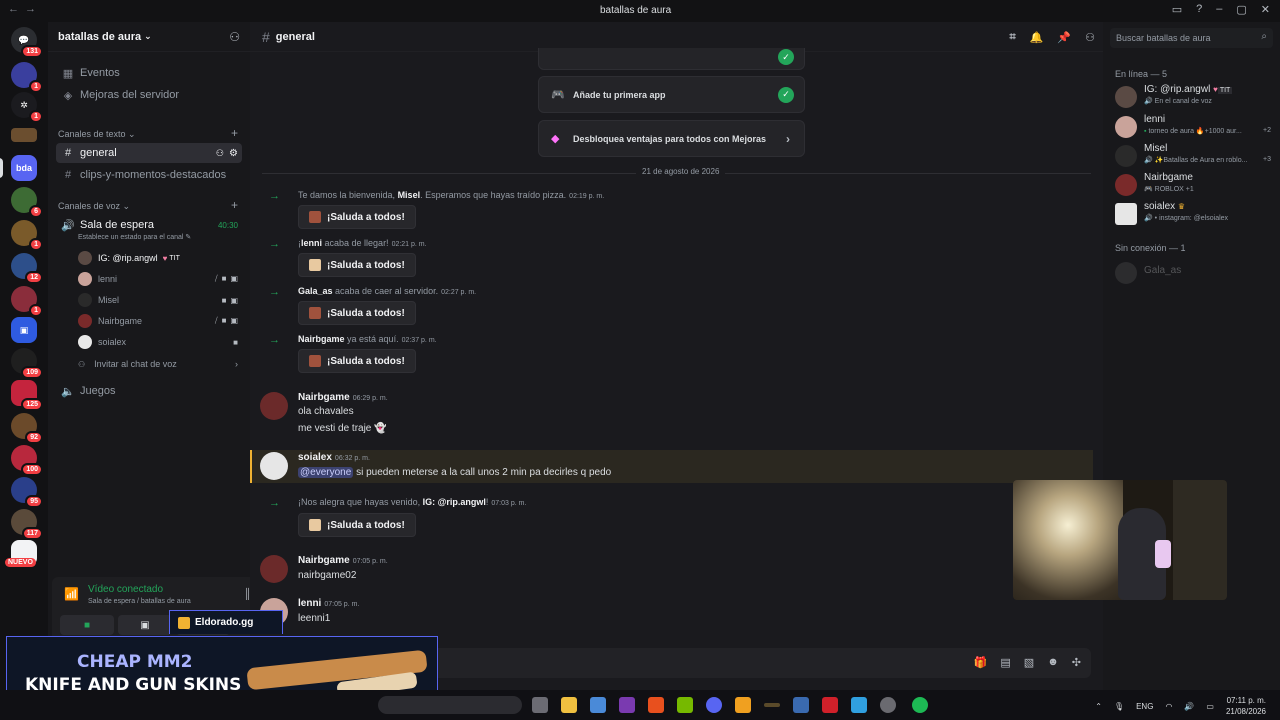  Describe the element at coordinates (671, 59) in the screenshot. I see `onboarding-card-partial: ✓` at that location.